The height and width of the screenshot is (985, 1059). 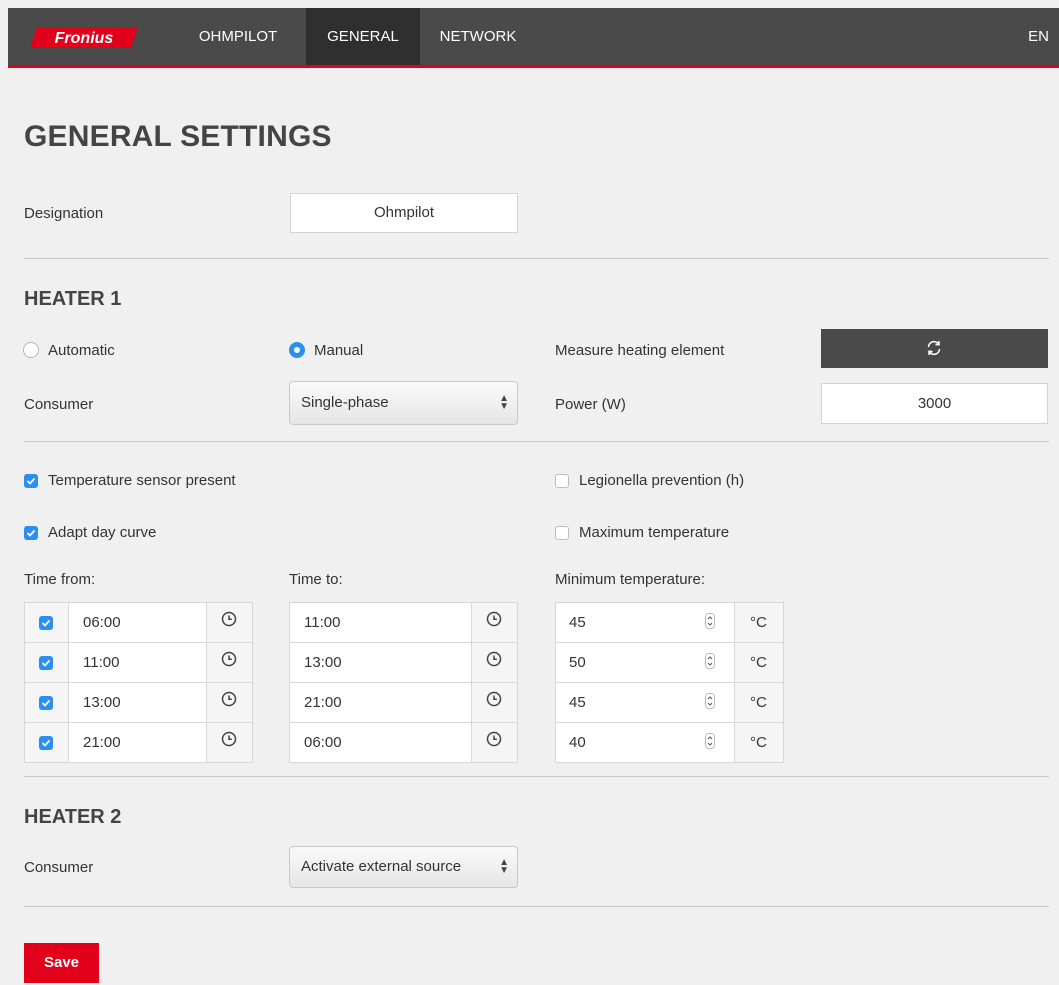 I want to click on time-to-value: 13:00, so click(x=323, y=662).